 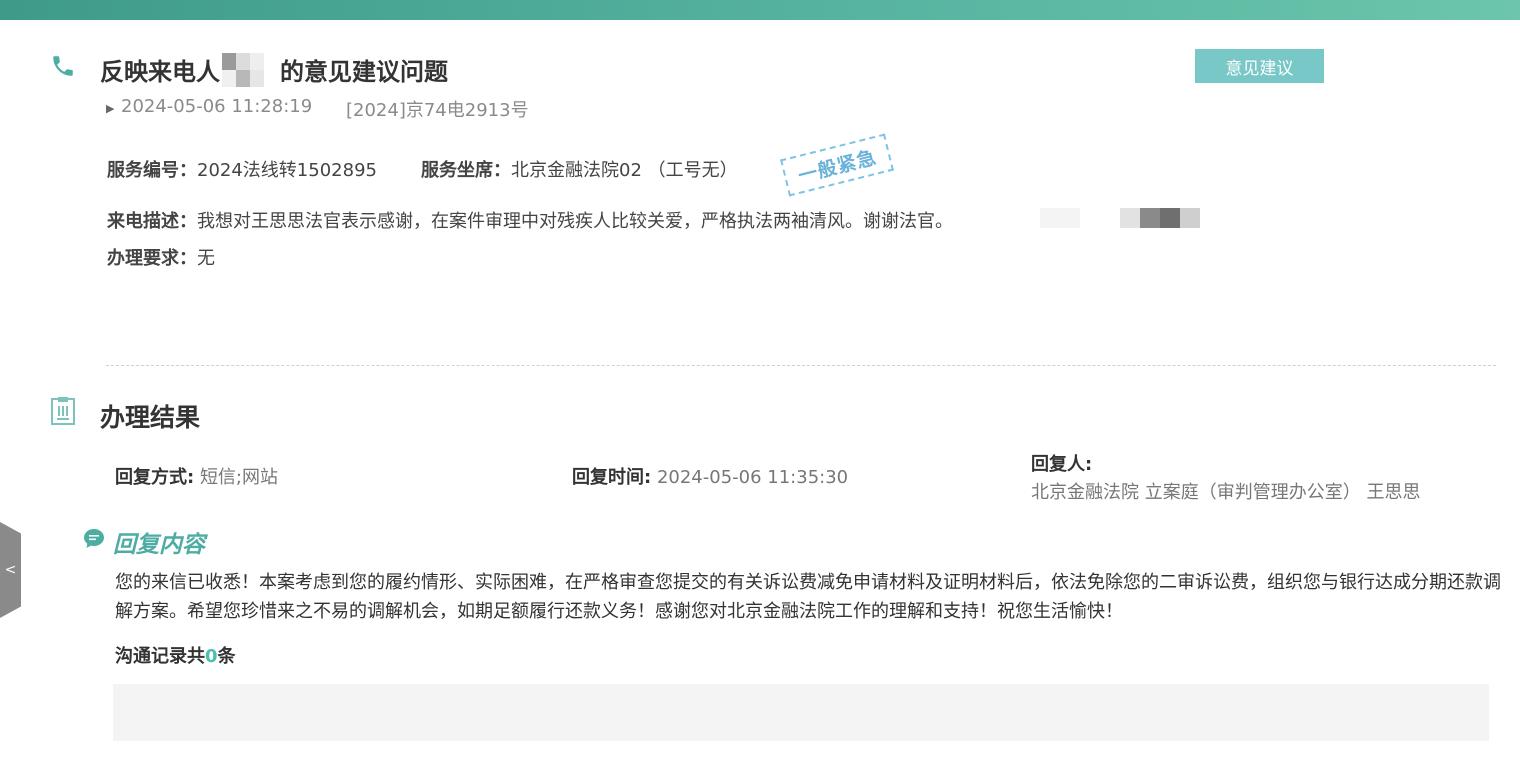 I want to click on title-suffix: 的意见建议问题, so click(x=364, y=72).